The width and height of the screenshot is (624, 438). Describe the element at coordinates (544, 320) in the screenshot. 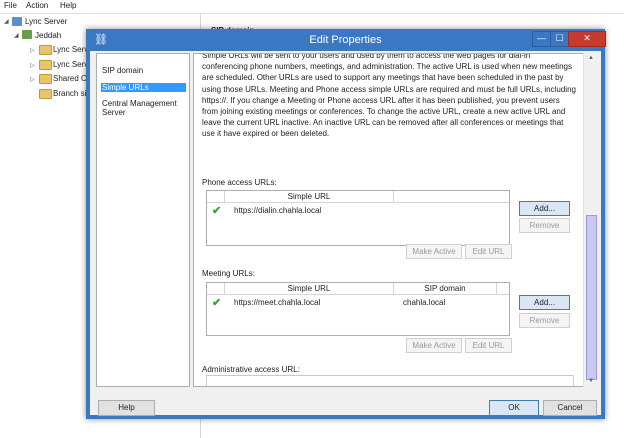

I see `meeting-remove-button: Remove` at that location.